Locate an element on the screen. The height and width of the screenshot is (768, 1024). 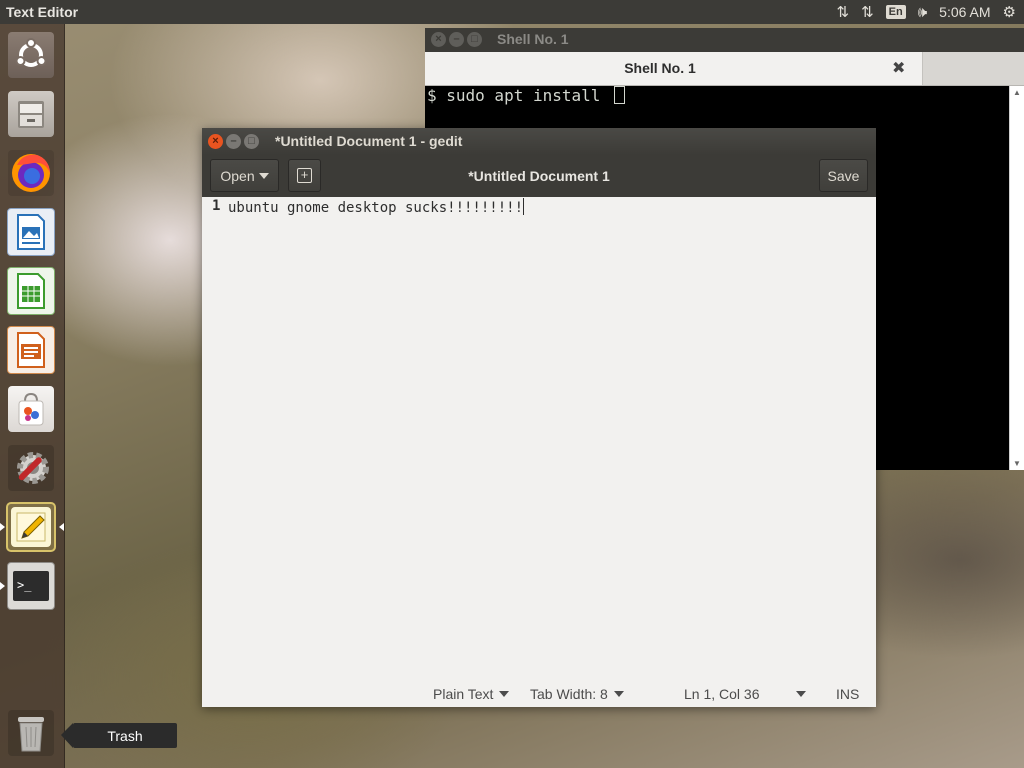
pencil-icon is located at coordinates (31, 527).